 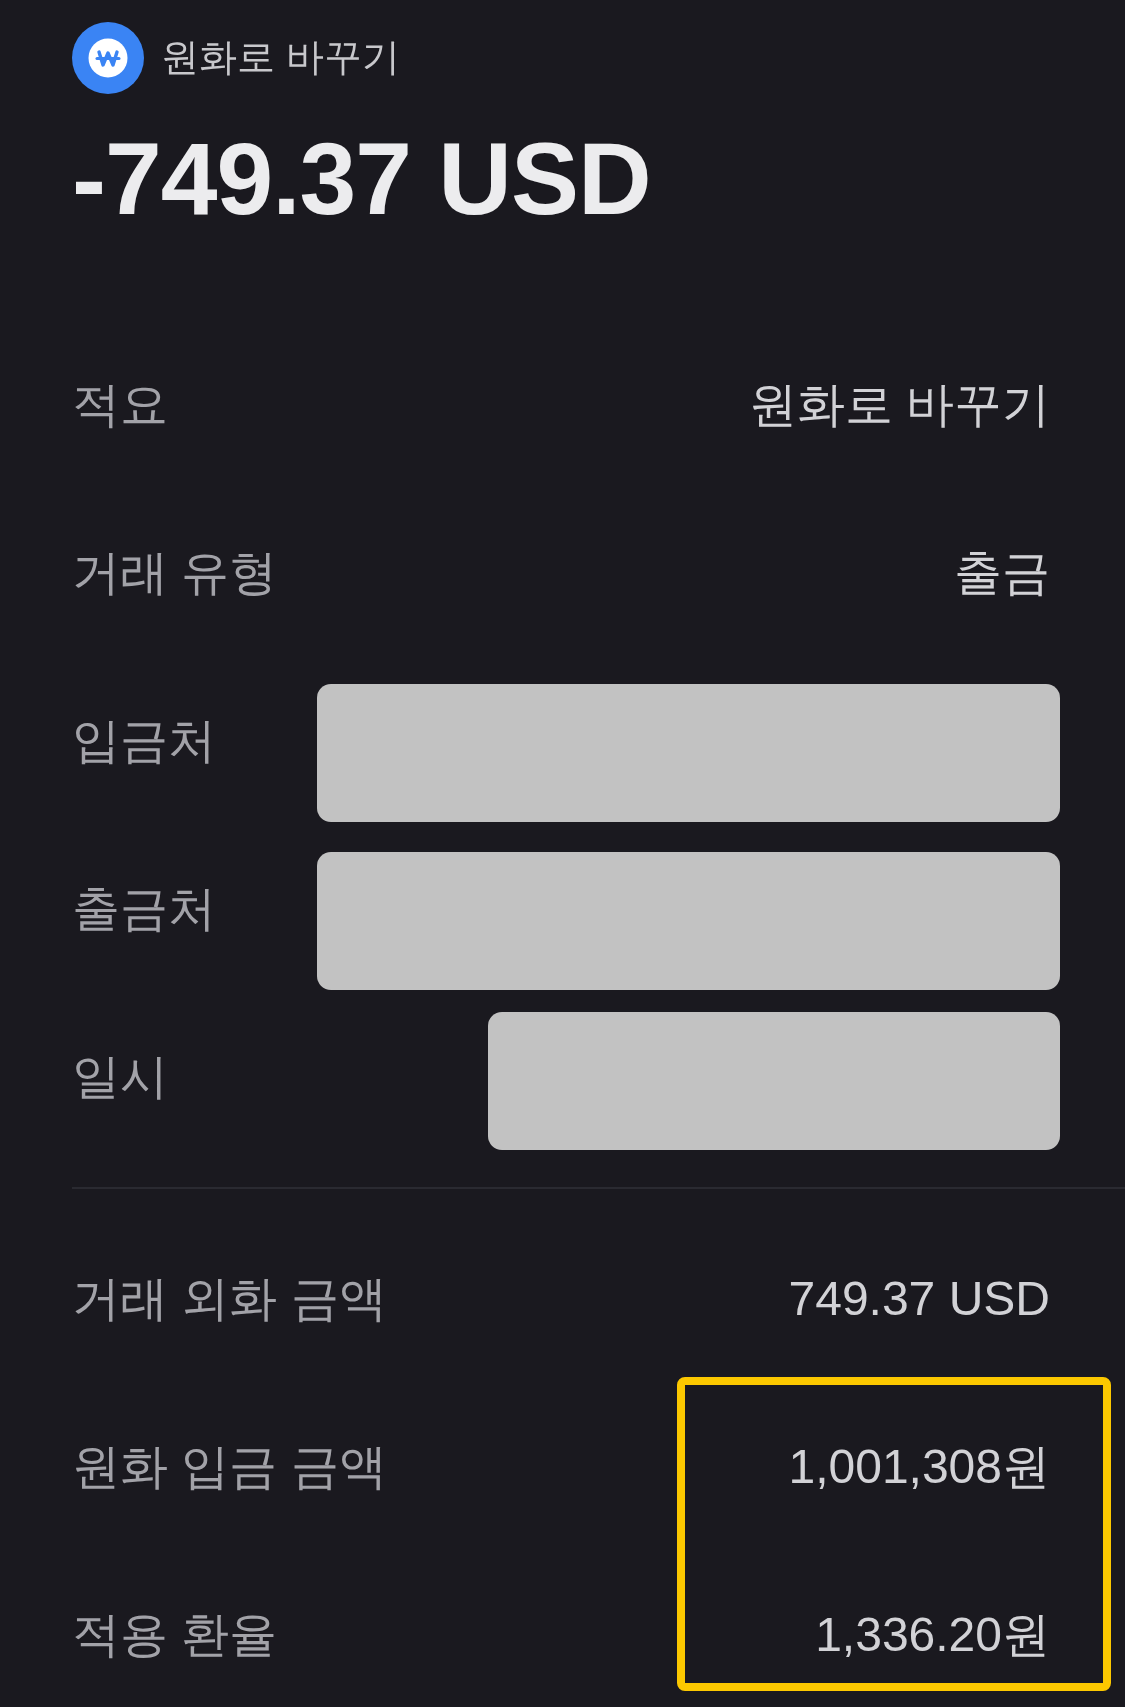 What do you see at coordinates (919, 1299) in the screenshot?
I see `amount-value: 749.37 USD` at bounding box center [919, 1299].